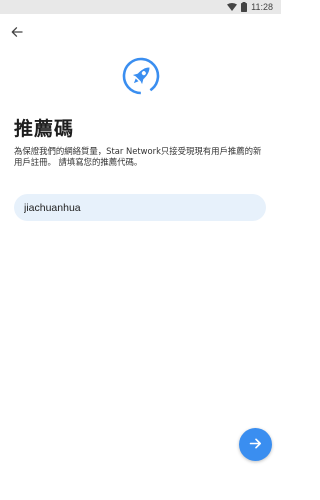 This screenshot has height=500, width=320. I want to click on rocket-icon, so click(141, 76).